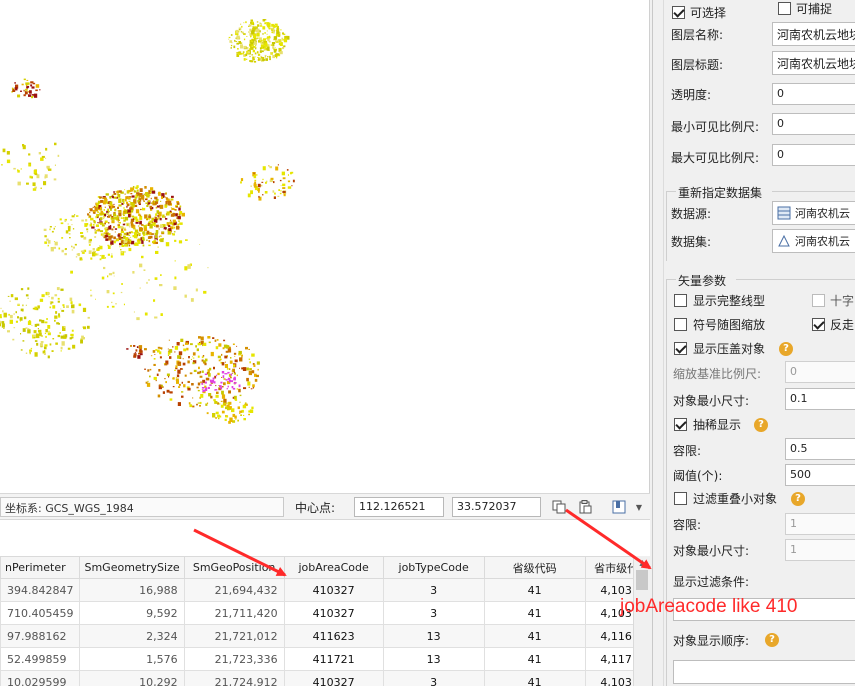 This screenshot has width=855, height=686. Describe the element at coordinates (813, 124) in the screenshot. I see `min-scale-input: 0` at that location.